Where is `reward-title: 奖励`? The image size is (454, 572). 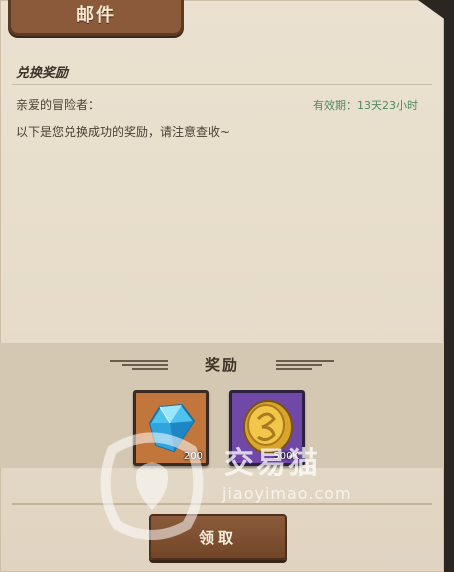 reward-title: 奖励 is located at coordinates (221, 365).